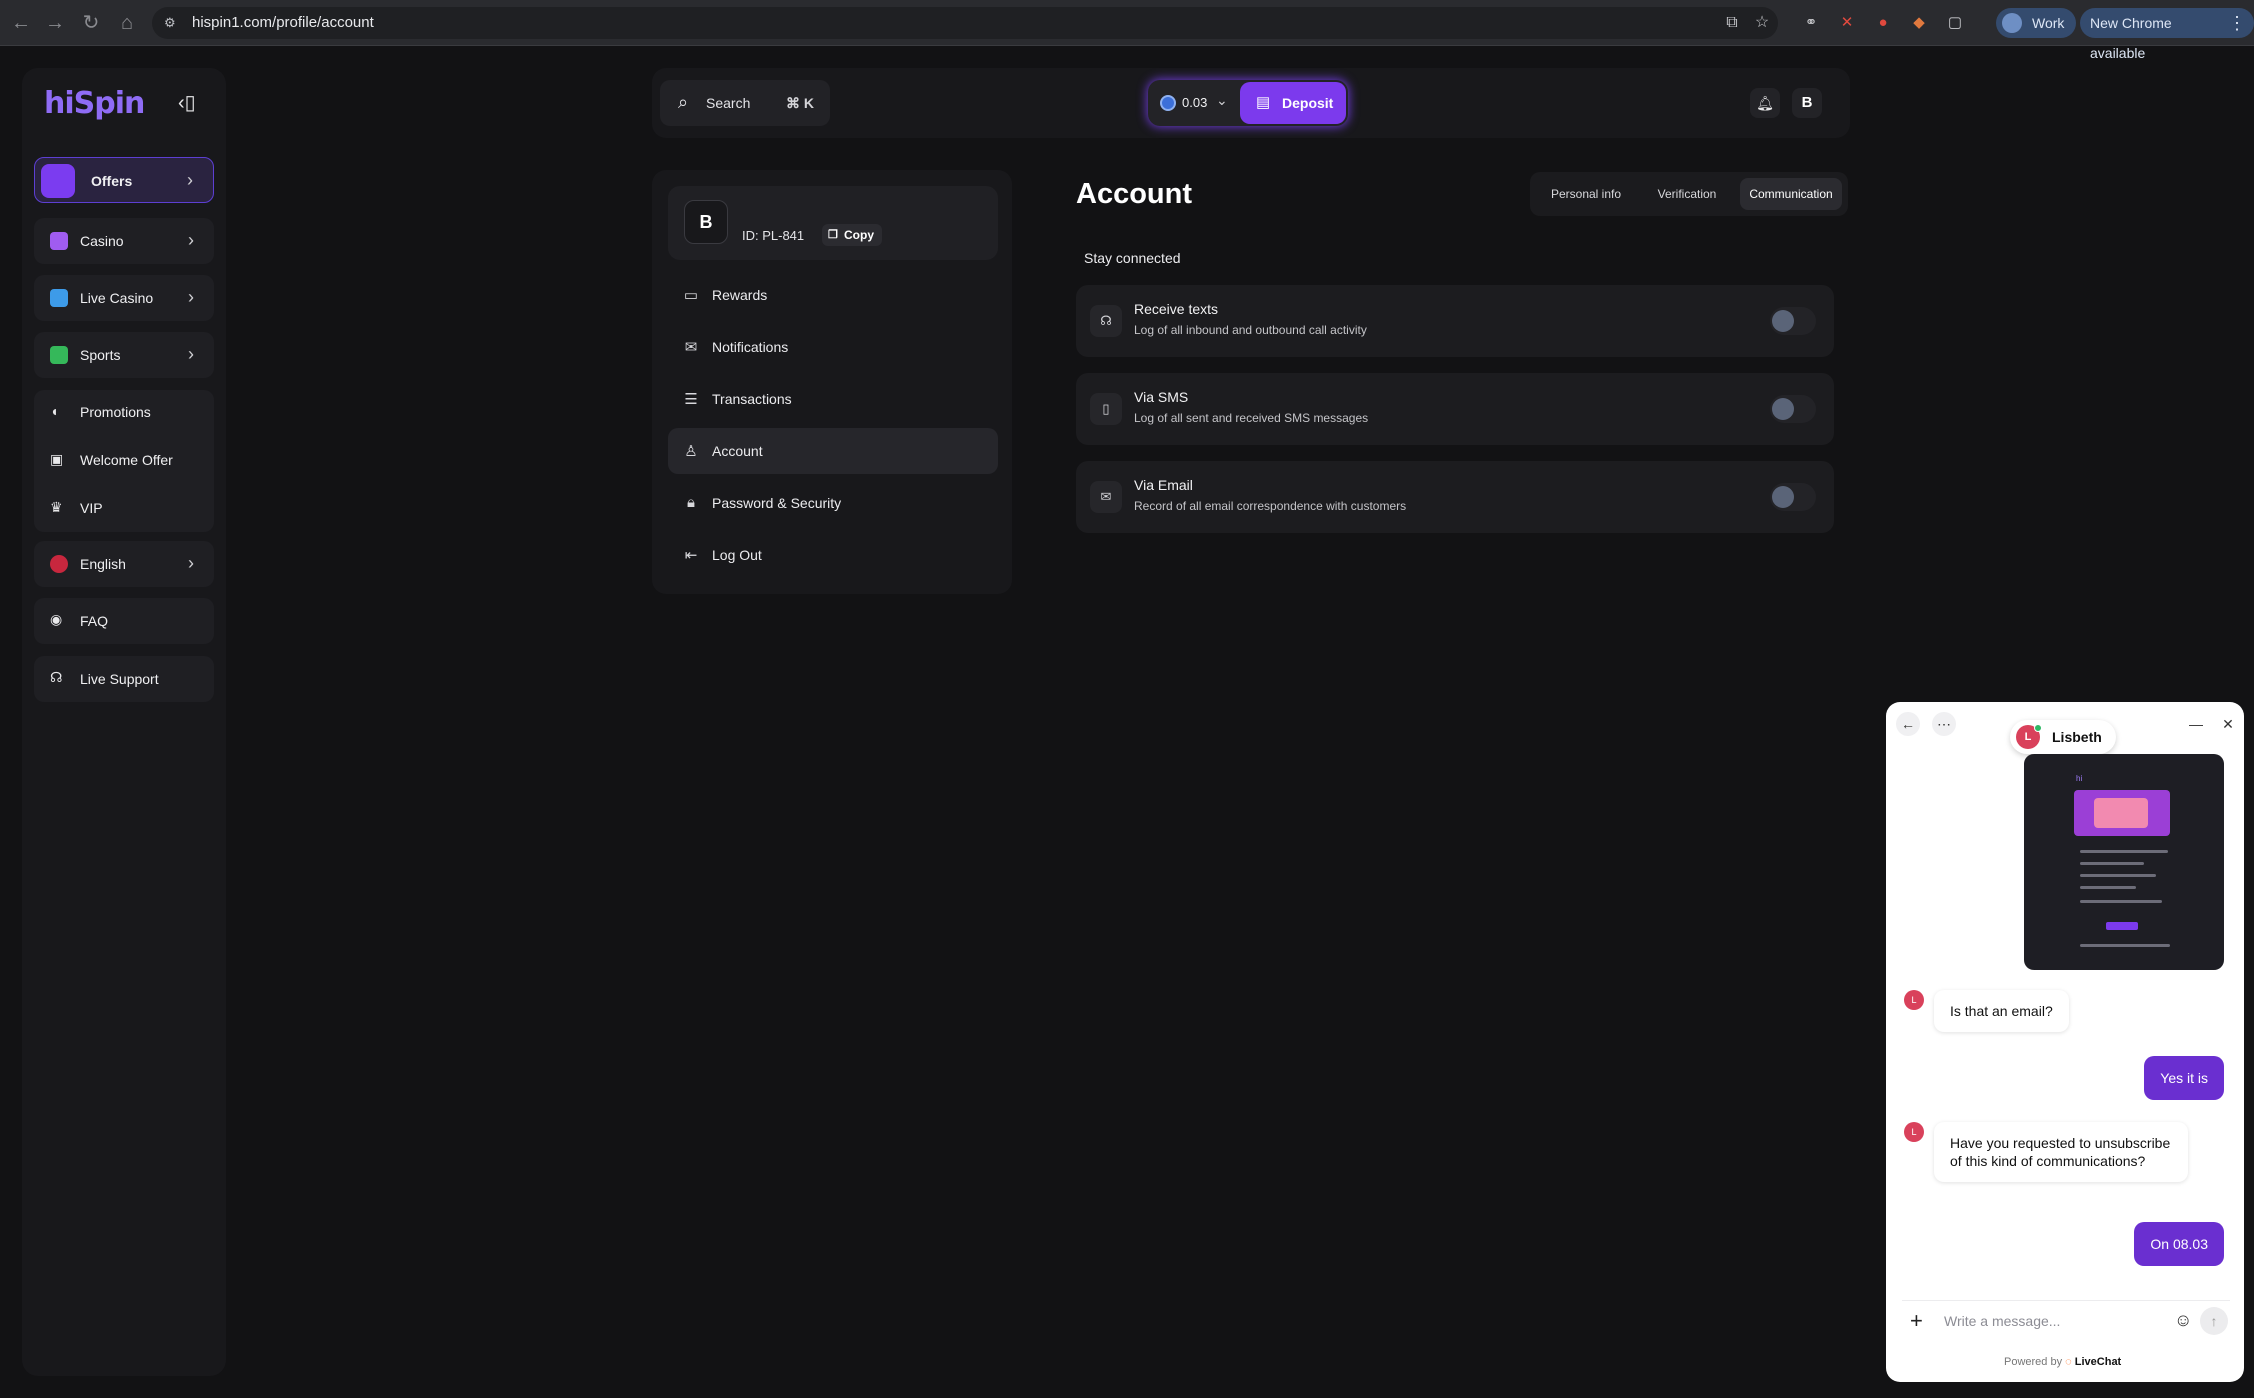  I want to click on wallet-icon: ▭, so click(691, 295).